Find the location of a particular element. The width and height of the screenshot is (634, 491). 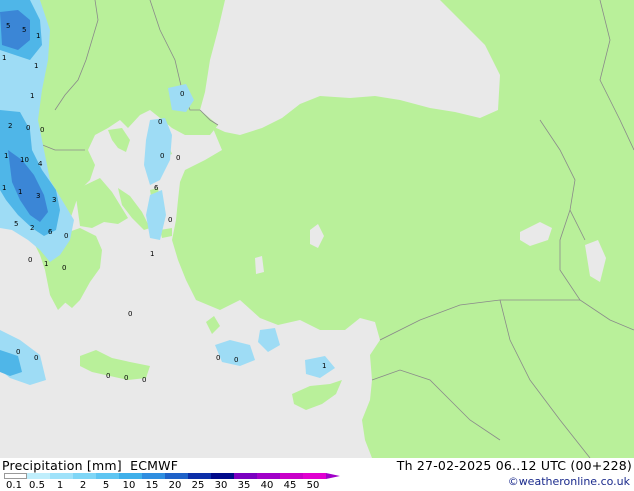

scale-tick-label: 15 is located at coordinates (152, 485).